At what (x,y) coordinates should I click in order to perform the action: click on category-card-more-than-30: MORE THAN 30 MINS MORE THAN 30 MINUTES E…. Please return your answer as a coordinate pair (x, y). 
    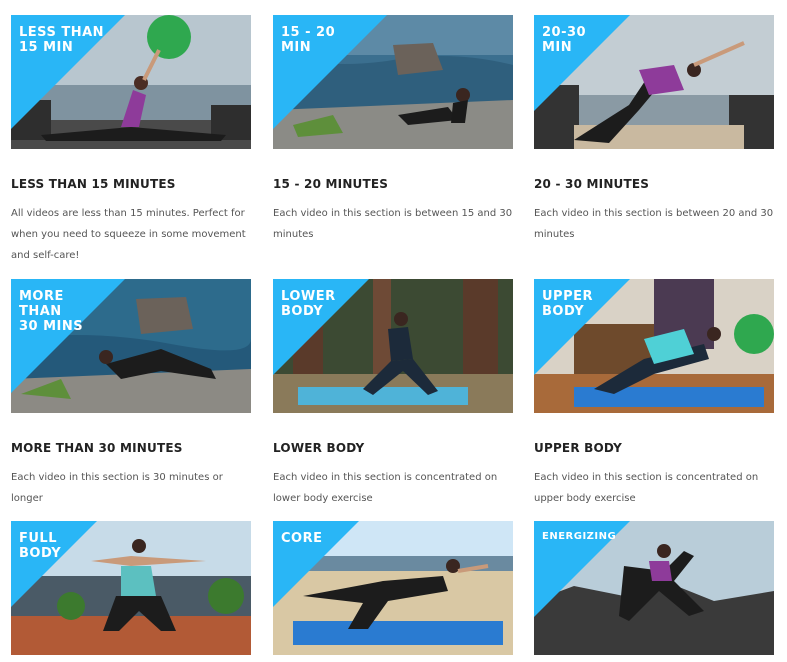
    Looking at the image, I should click on (131, 394).